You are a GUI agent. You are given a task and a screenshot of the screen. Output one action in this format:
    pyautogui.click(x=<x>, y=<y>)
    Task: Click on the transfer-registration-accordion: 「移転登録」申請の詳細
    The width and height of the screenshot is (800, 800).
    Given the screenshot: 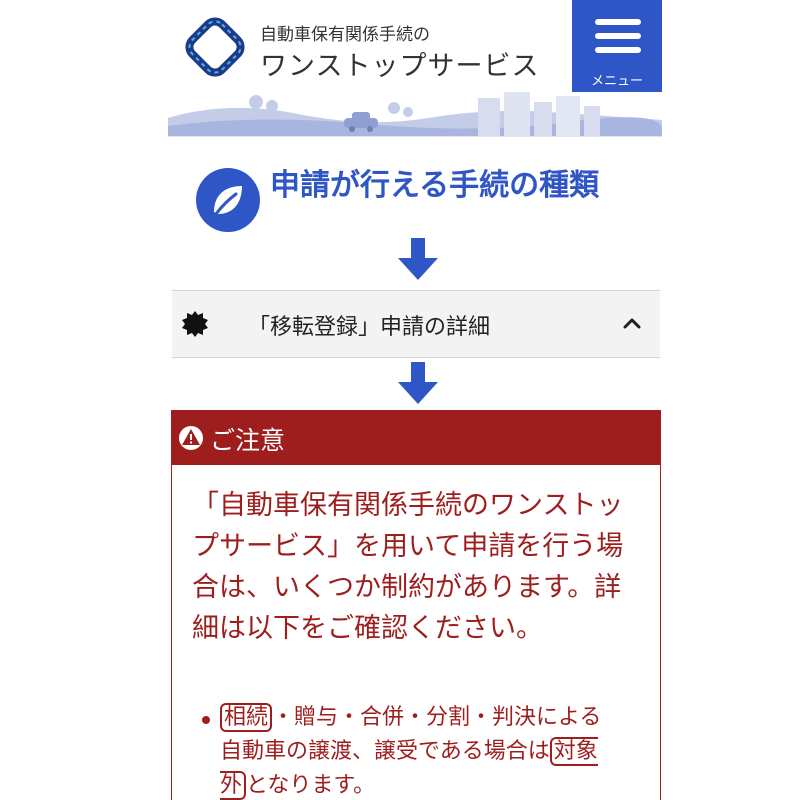 What is the action you would take?
    pyautogui.click(x=416, y=324)
    